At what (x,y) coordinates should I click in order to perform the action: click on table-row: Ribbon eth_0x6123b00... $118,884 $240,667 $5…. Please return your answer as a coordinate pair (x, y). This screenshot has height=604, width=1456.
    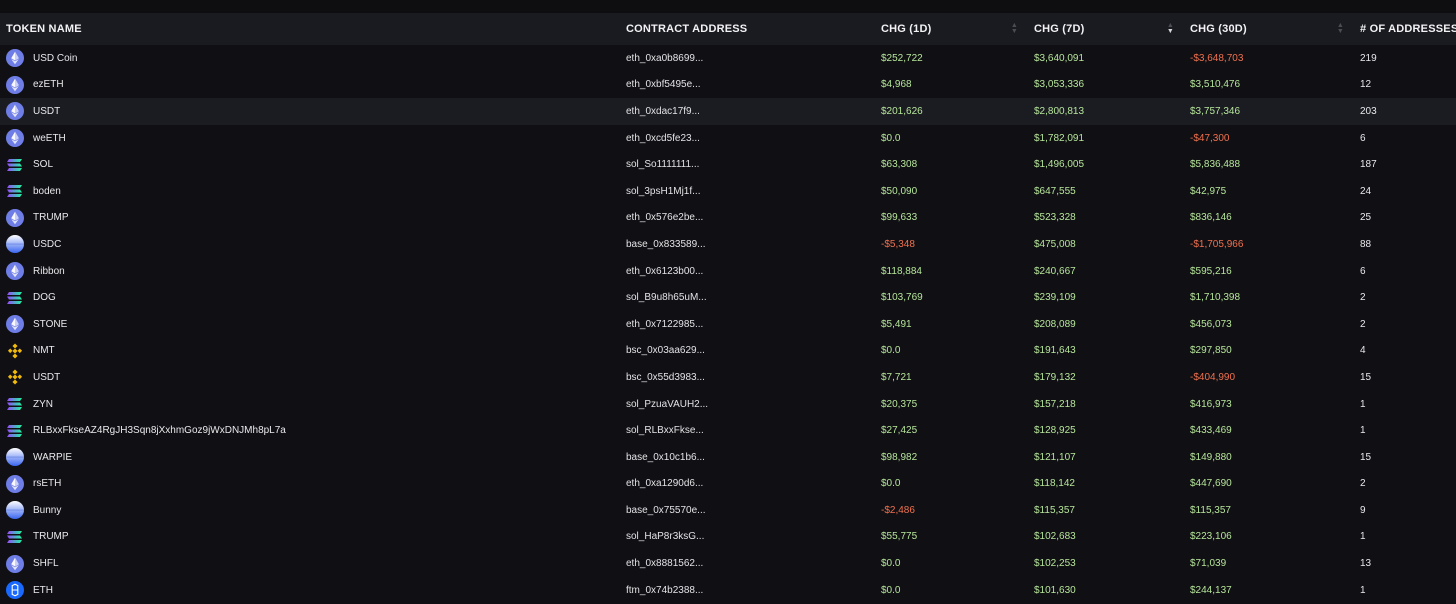
    Looking at the image, I should click on (728, 271).